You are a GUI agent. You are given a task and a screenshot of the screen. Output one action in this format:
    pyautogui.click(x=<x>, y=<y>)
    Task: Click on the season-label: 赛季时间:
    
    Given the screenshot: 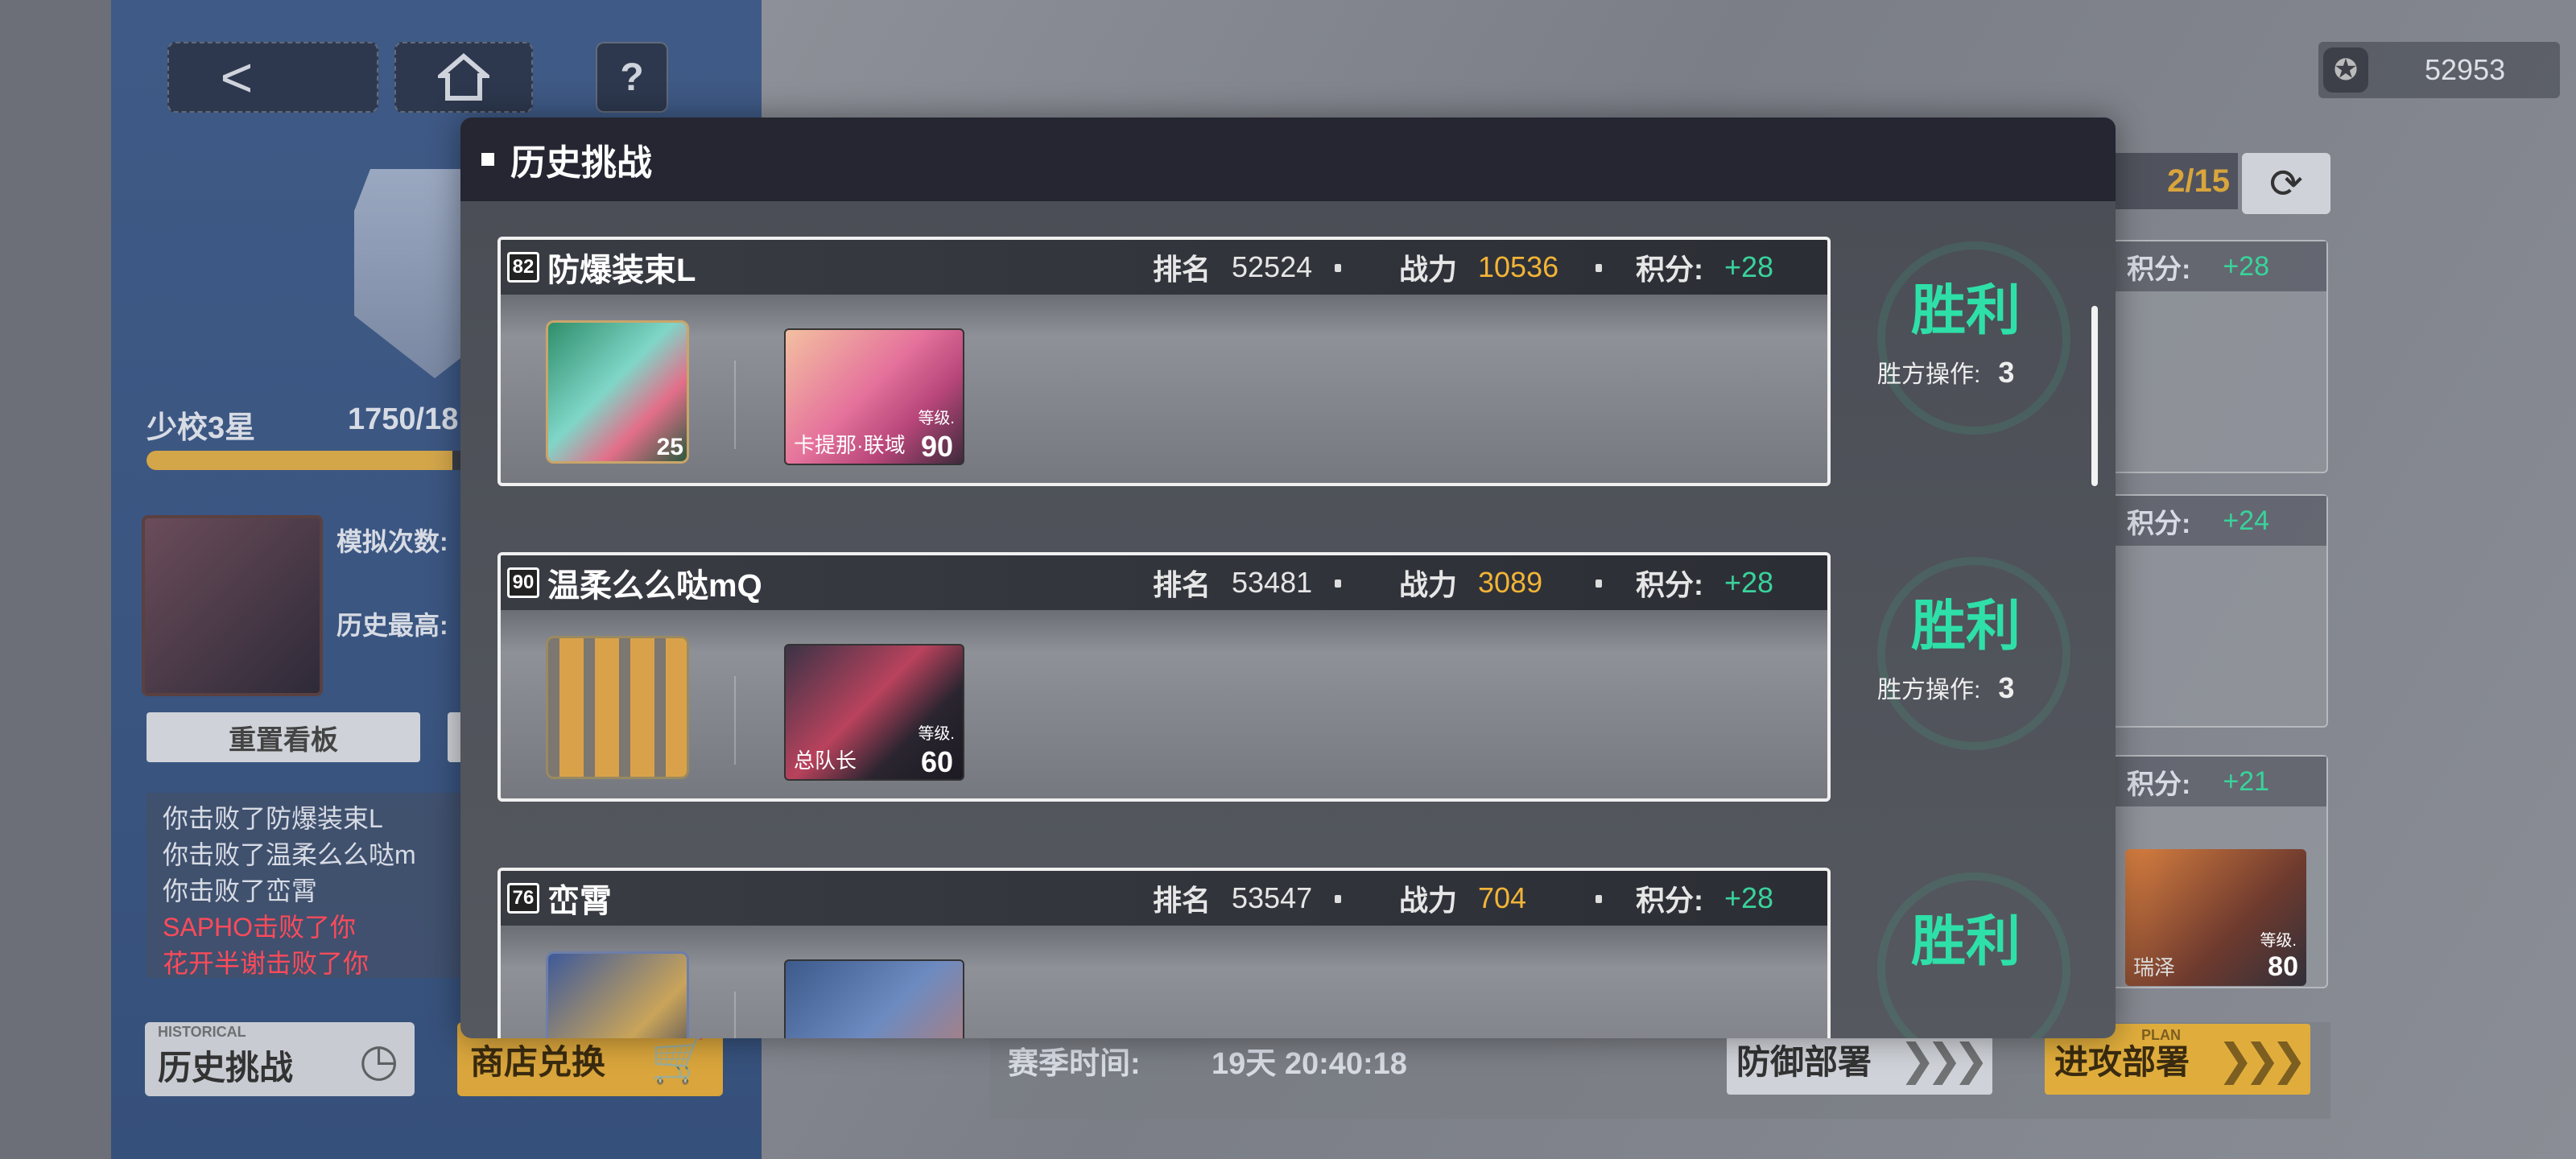 What is the action you would take?
    pyautogui.click(x=1074, y=1064)
    